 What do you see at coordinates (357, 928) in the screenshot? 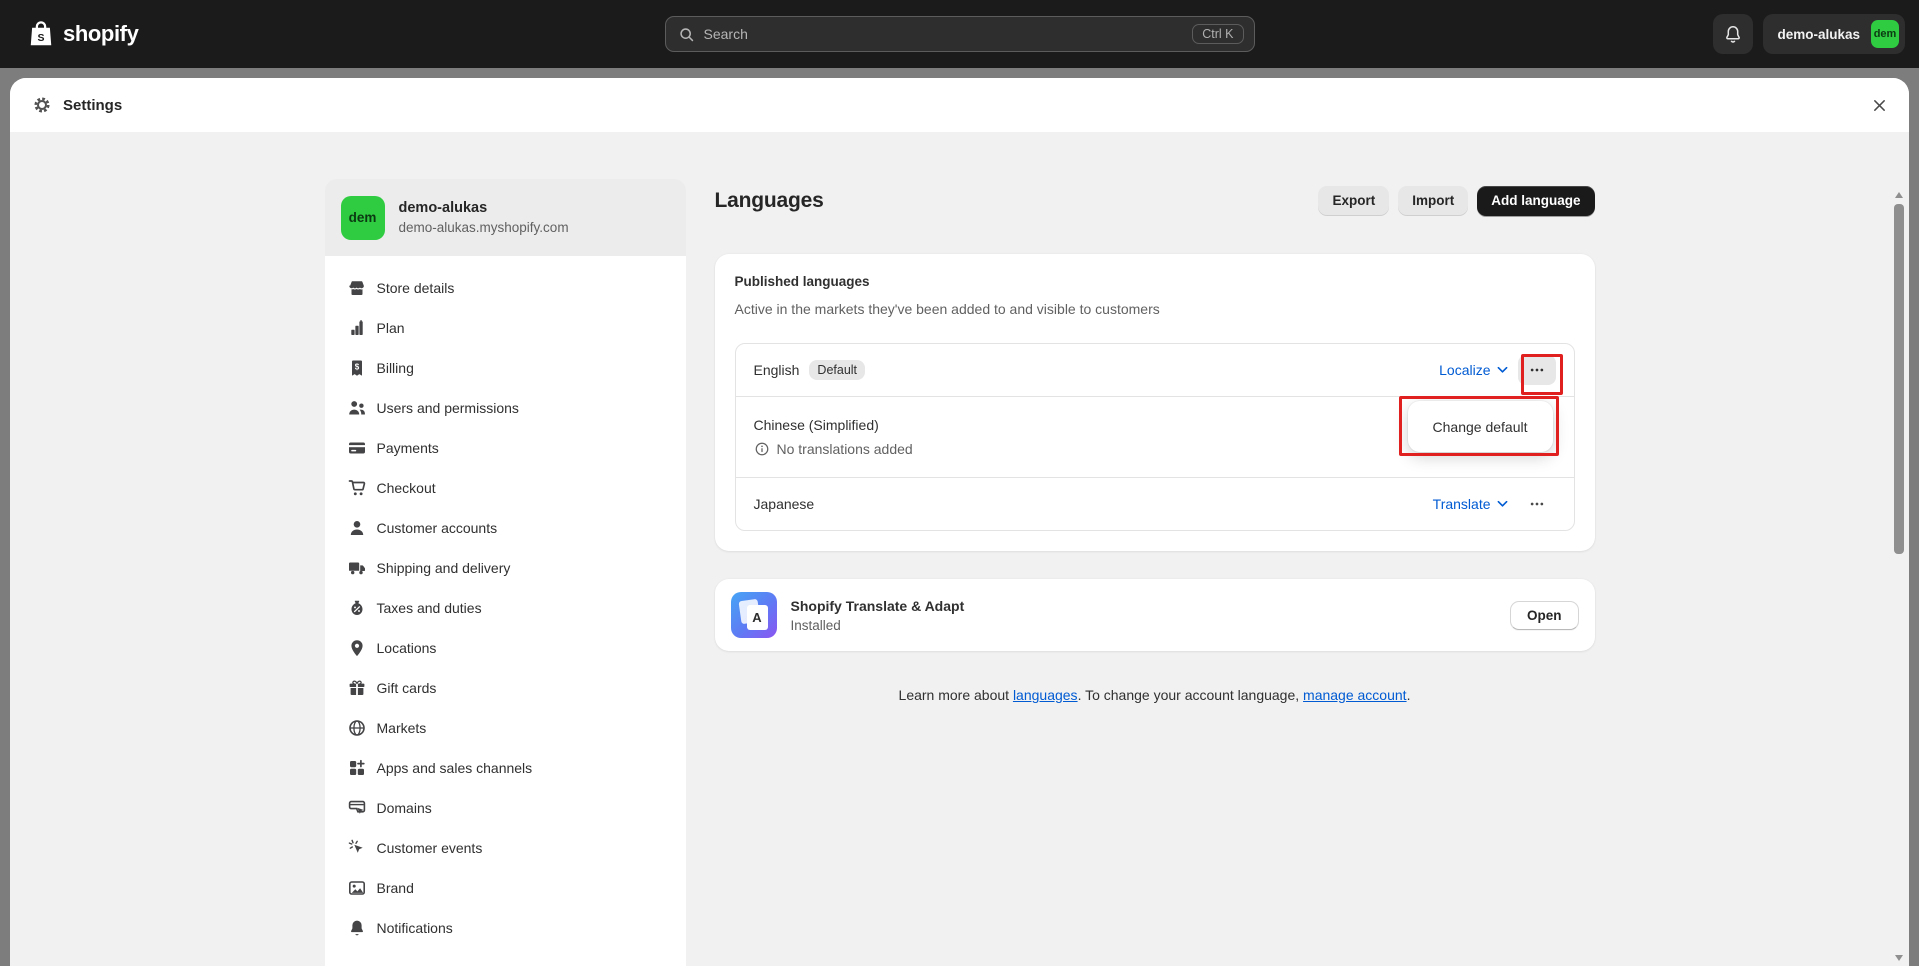
I see `bellnav-icon` at bounding box center [357, 928].